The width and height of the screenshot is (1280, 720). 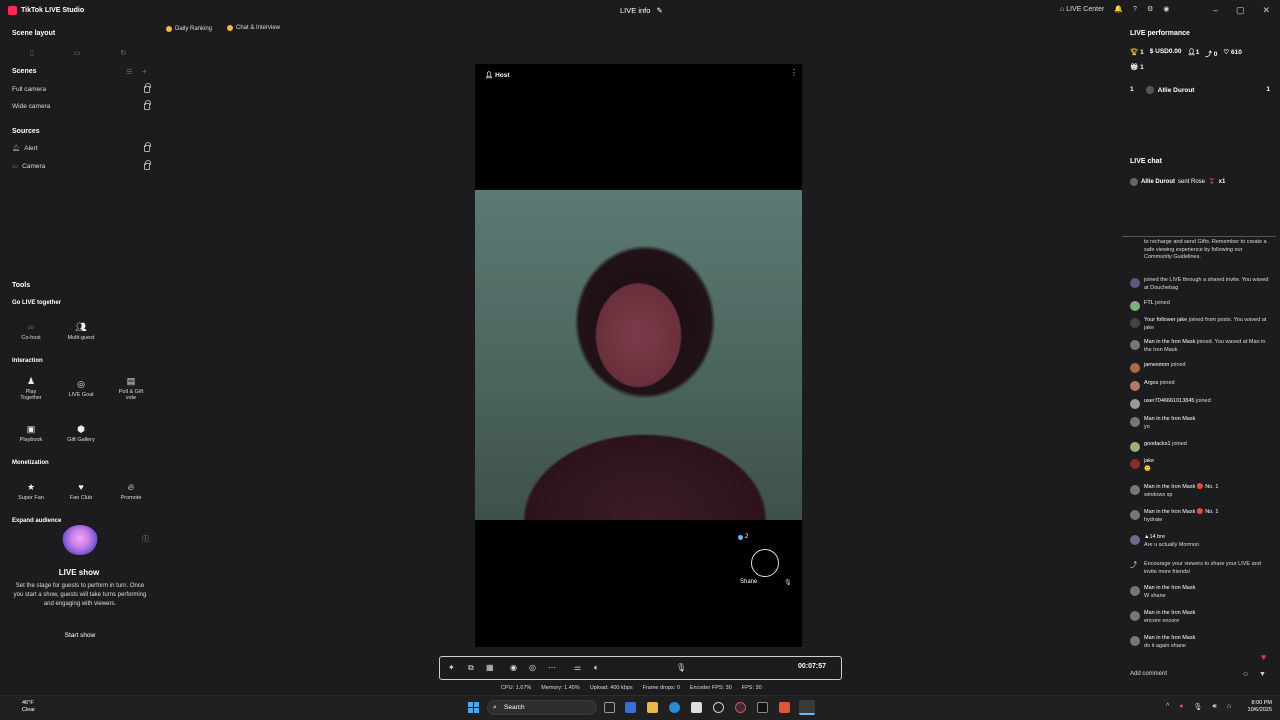 What do you see at coordinates (81, 165) in the screenshot?
I see `source-camera: ▭ Camera` at bounding box center [81, 165].